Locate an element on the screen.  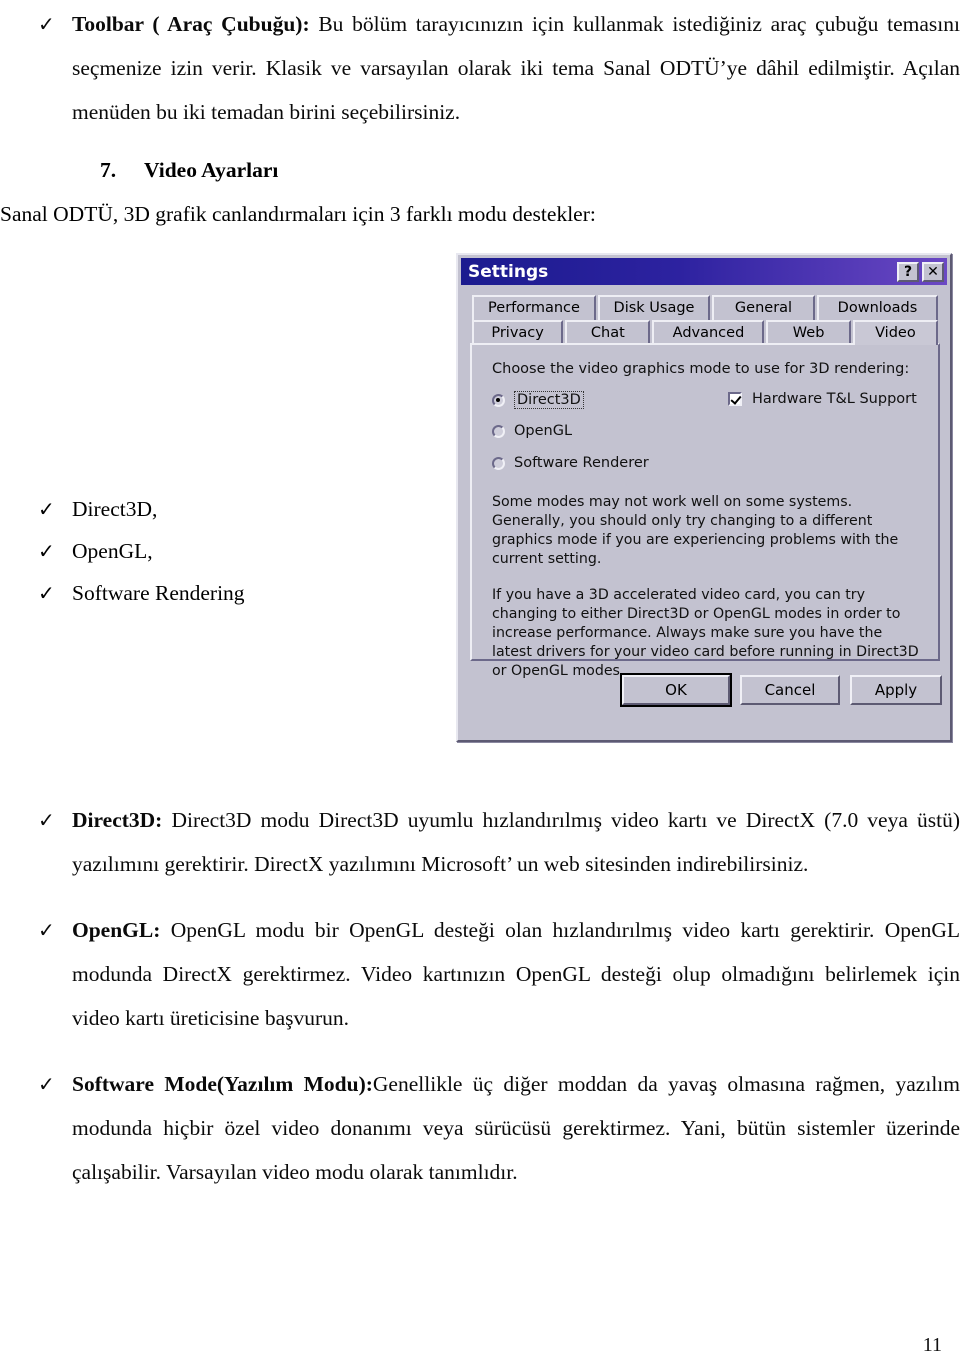
tab-row-bottom: Privacy Chat Advanced Web Video is located at coordinates (706, 332).